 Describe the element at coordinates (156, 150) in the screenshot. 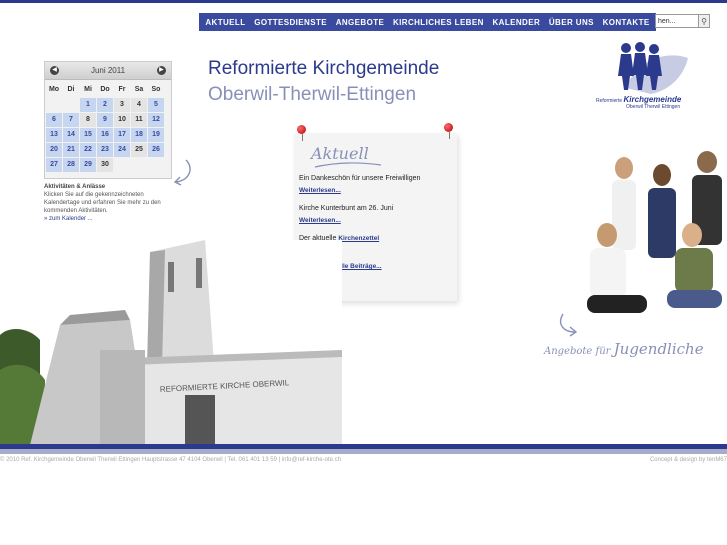

I see `calendar-day-event: 26` at that location.